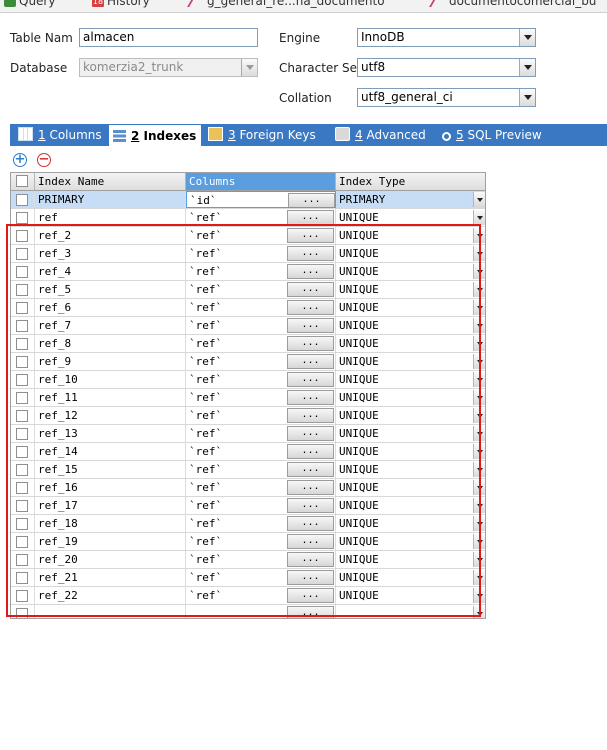 This screenshot has height=750, width=607. What do you see at coordinates (110, 235) in the screenshot?
I see `index-name-cell: ref_2` at bounding box center [110, 235].